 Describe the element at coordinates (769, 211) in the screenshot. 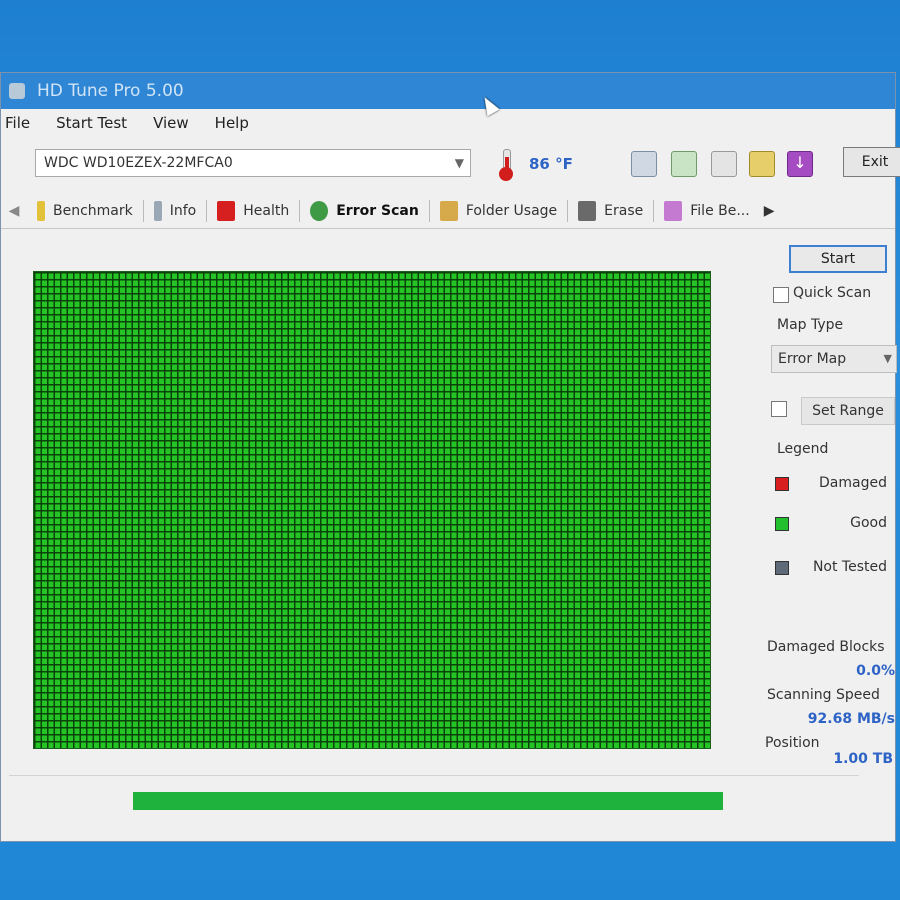

I see `tab-scroll-right-icon: ▶` at that location.